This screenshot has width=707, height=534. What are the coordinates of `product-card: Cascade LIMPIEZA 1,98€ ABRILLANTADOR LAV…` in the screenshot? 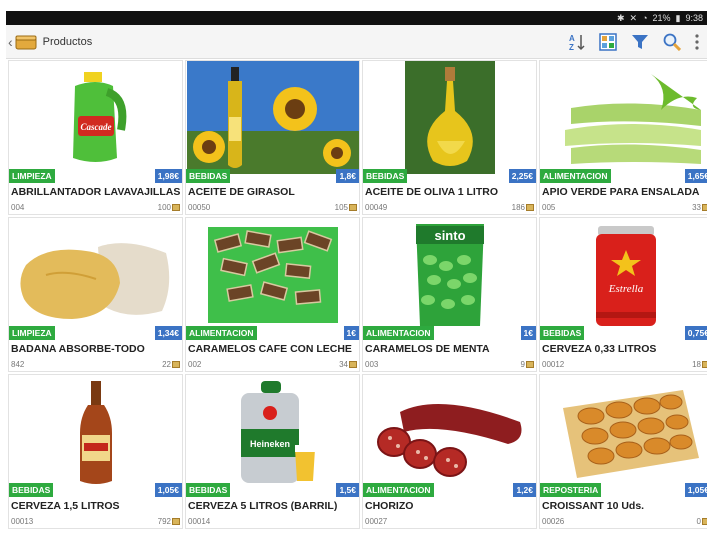 It's located at (95, 137).